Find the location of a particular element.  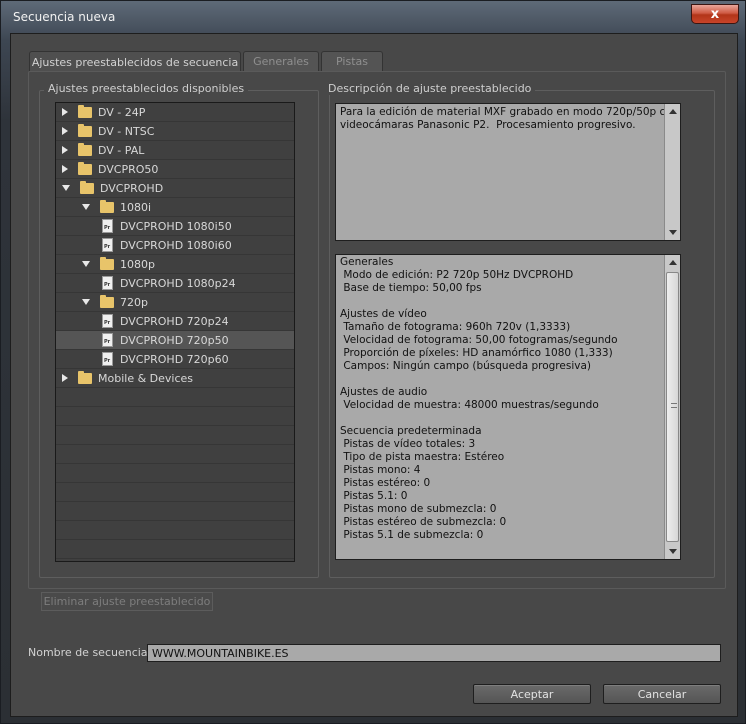

tree-item-folder: 1080p is located at coordinates (175, 264).